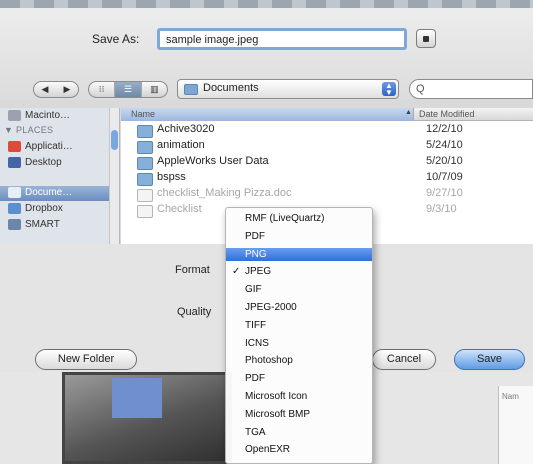  I want to click on view-icons-icon: ⁝⁝, so click(102, 89).